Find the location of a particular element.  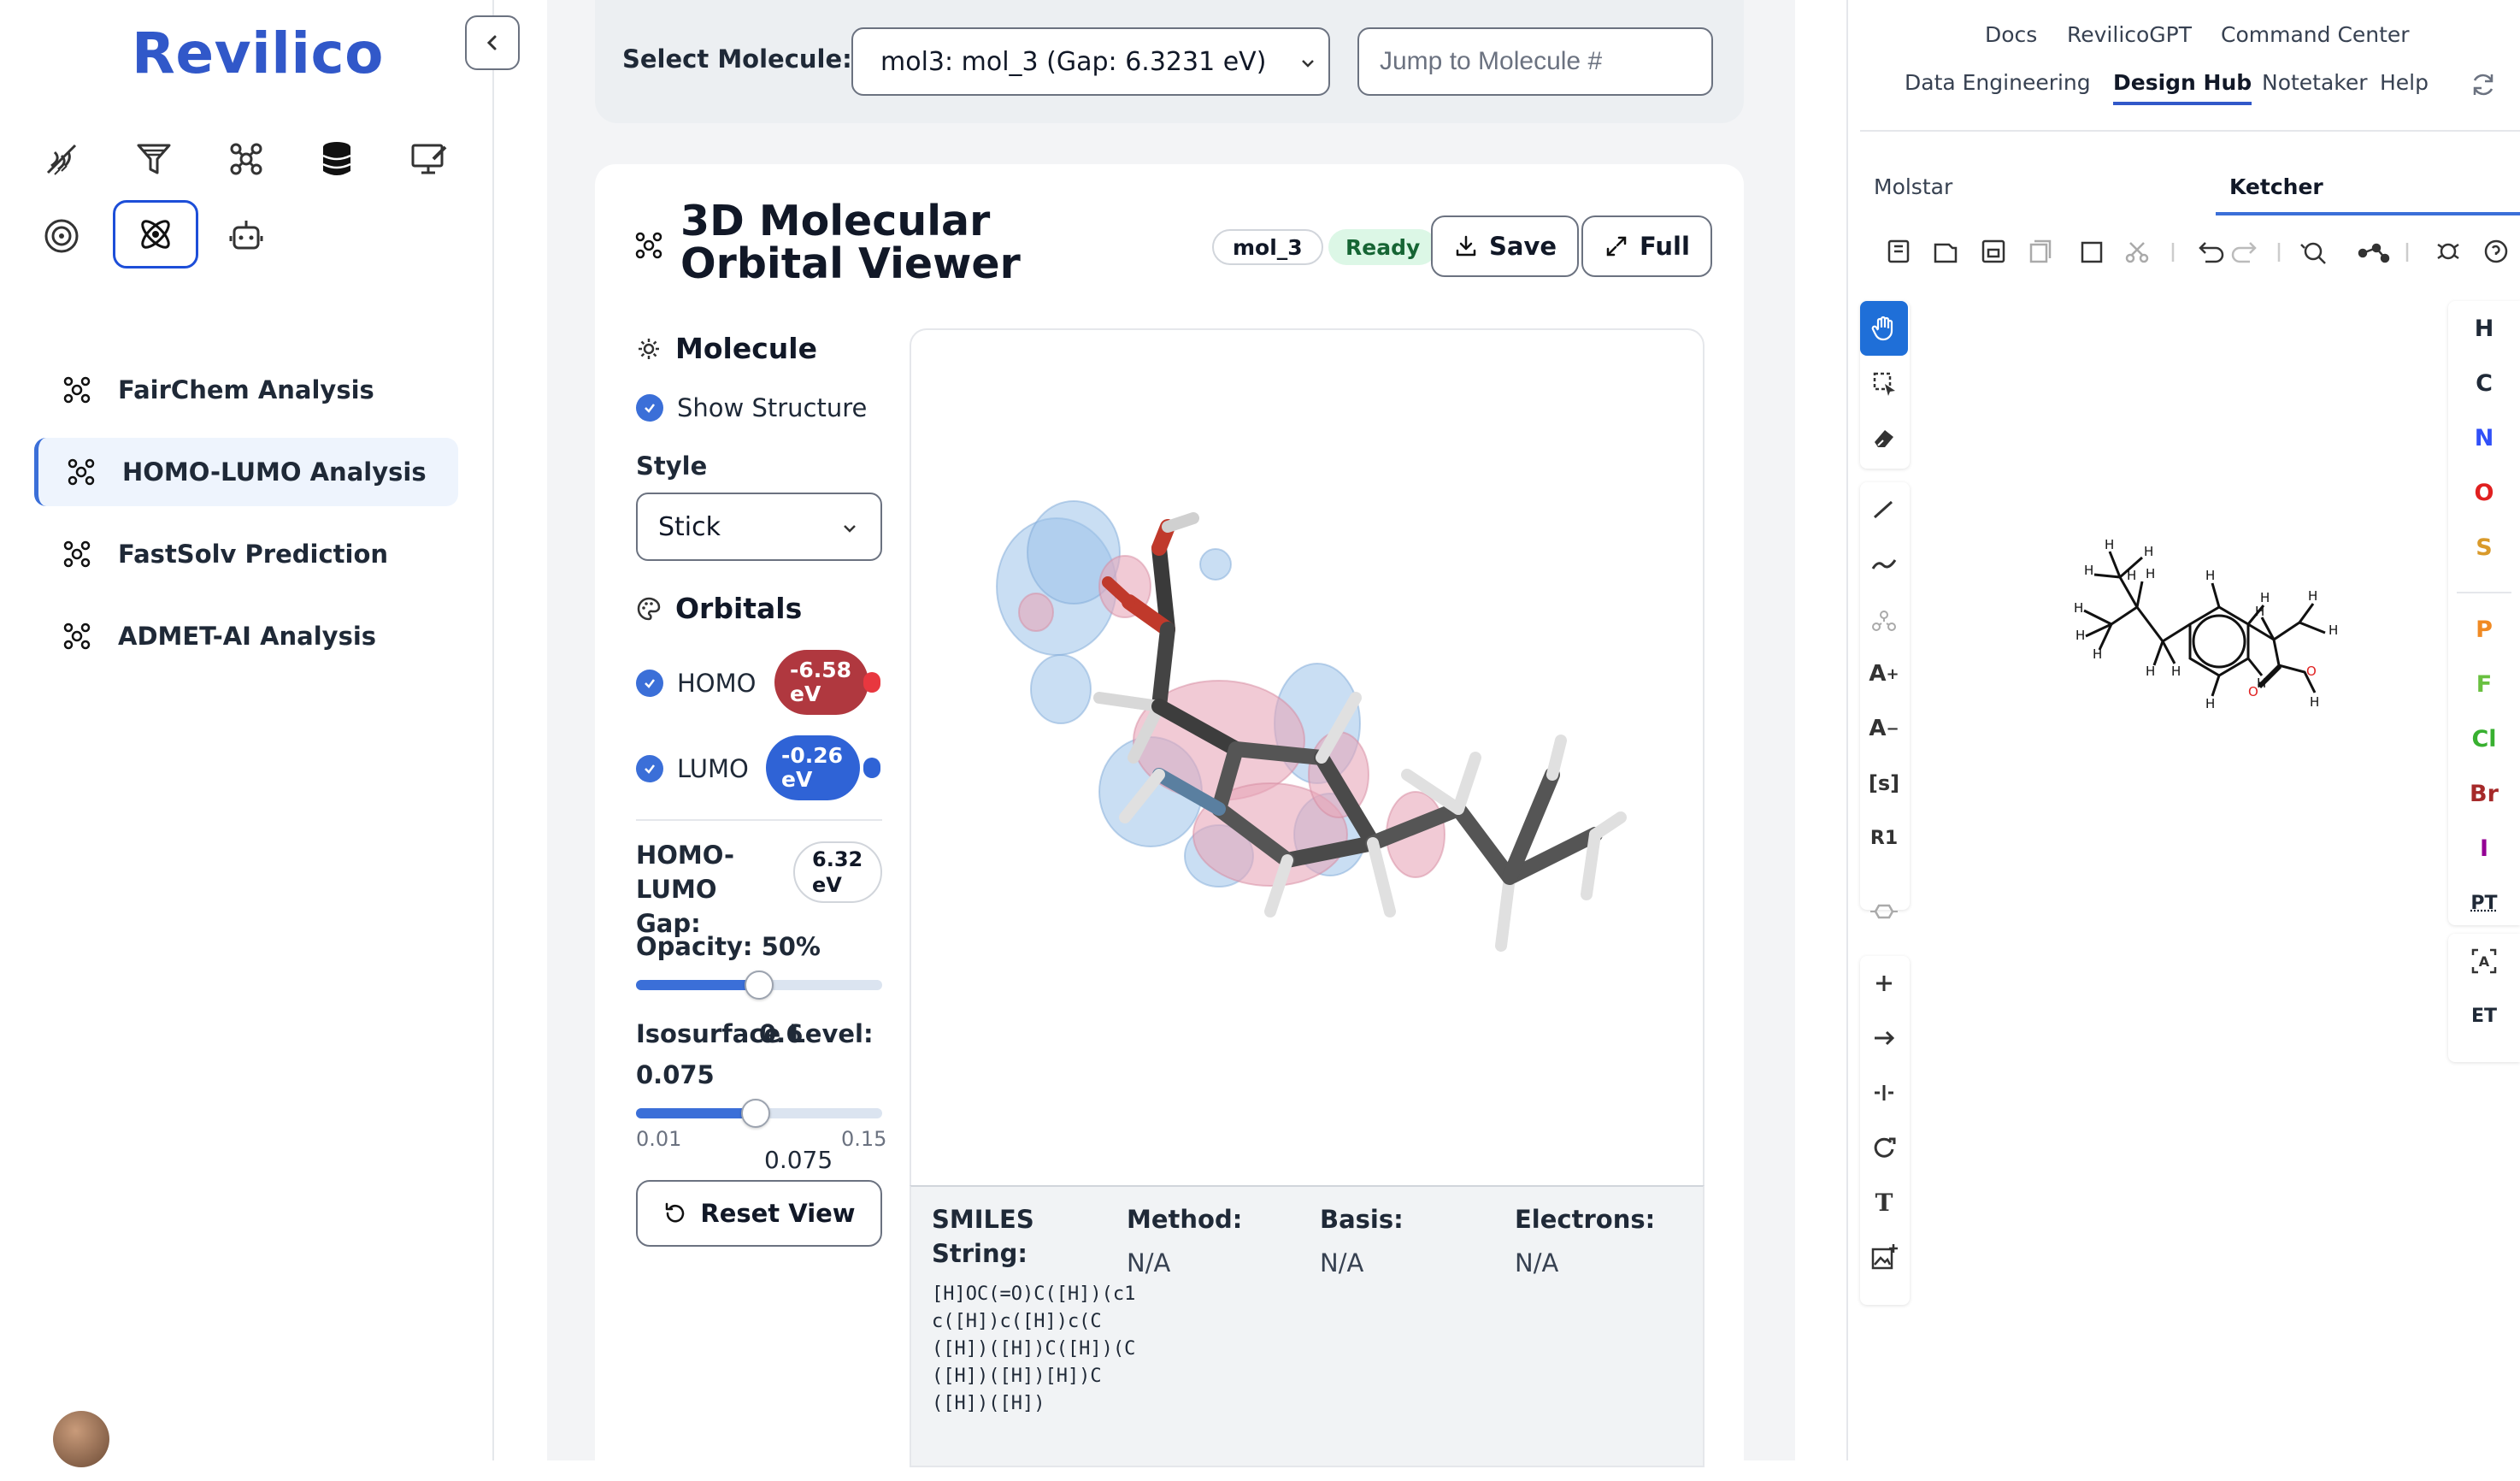

expand-icon is located at coordinates (1617, 246).